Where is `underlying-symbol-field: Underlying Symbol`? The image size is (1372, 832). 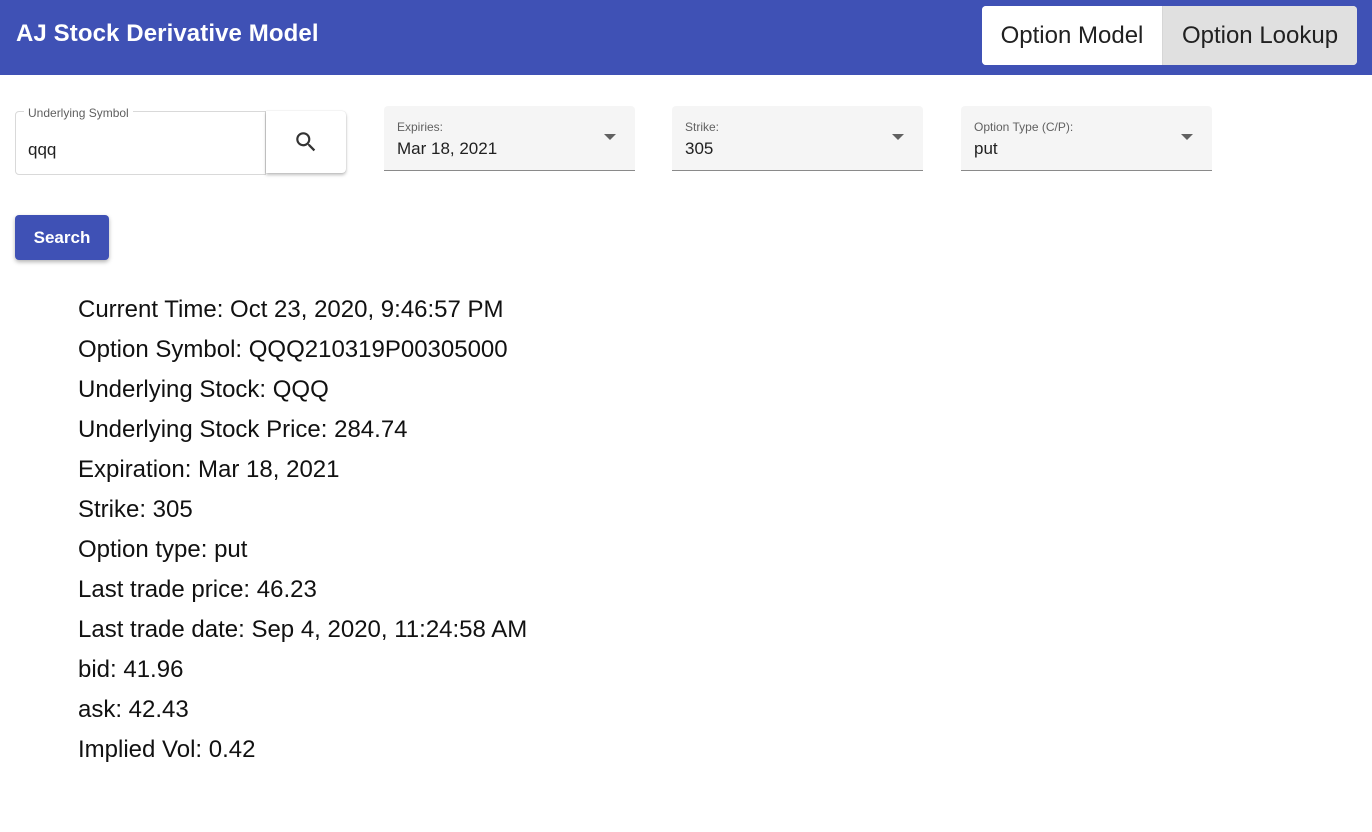 underlying-symbol-field: Underlying Symbol is located at coordinates (140, 140).